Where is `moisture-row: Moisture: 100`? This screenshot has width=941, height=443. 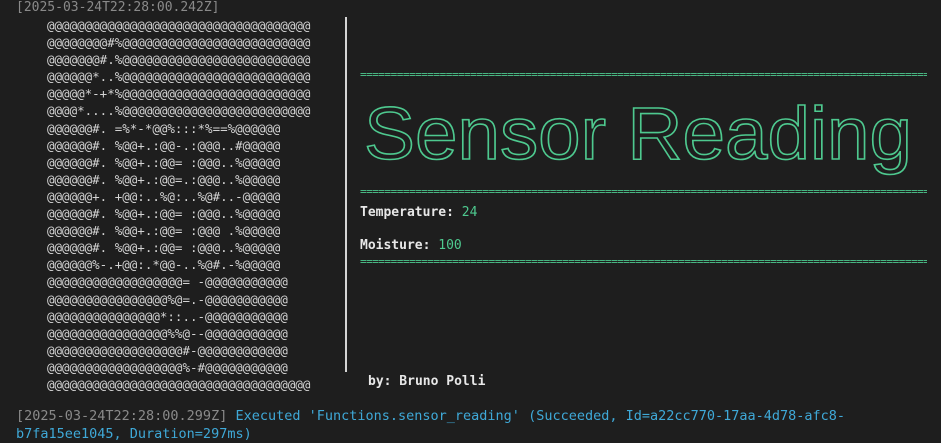 moisture-row: Moisture: 100 is located at coordinates (411, 245).